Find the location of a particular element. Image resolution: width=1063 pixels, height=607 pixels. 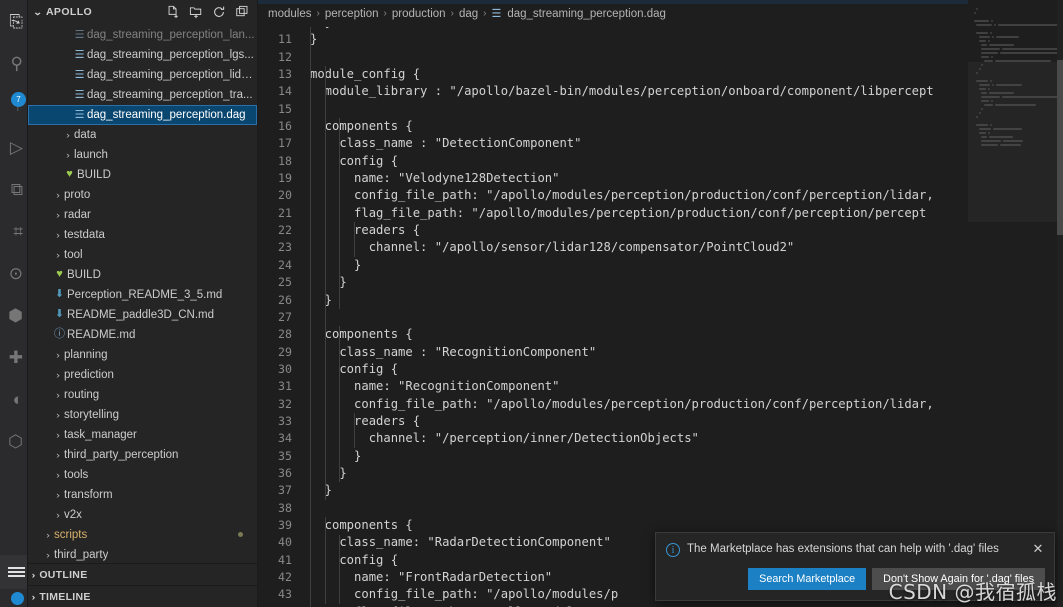

line-number: 12 is located at coordinates (285, 56).